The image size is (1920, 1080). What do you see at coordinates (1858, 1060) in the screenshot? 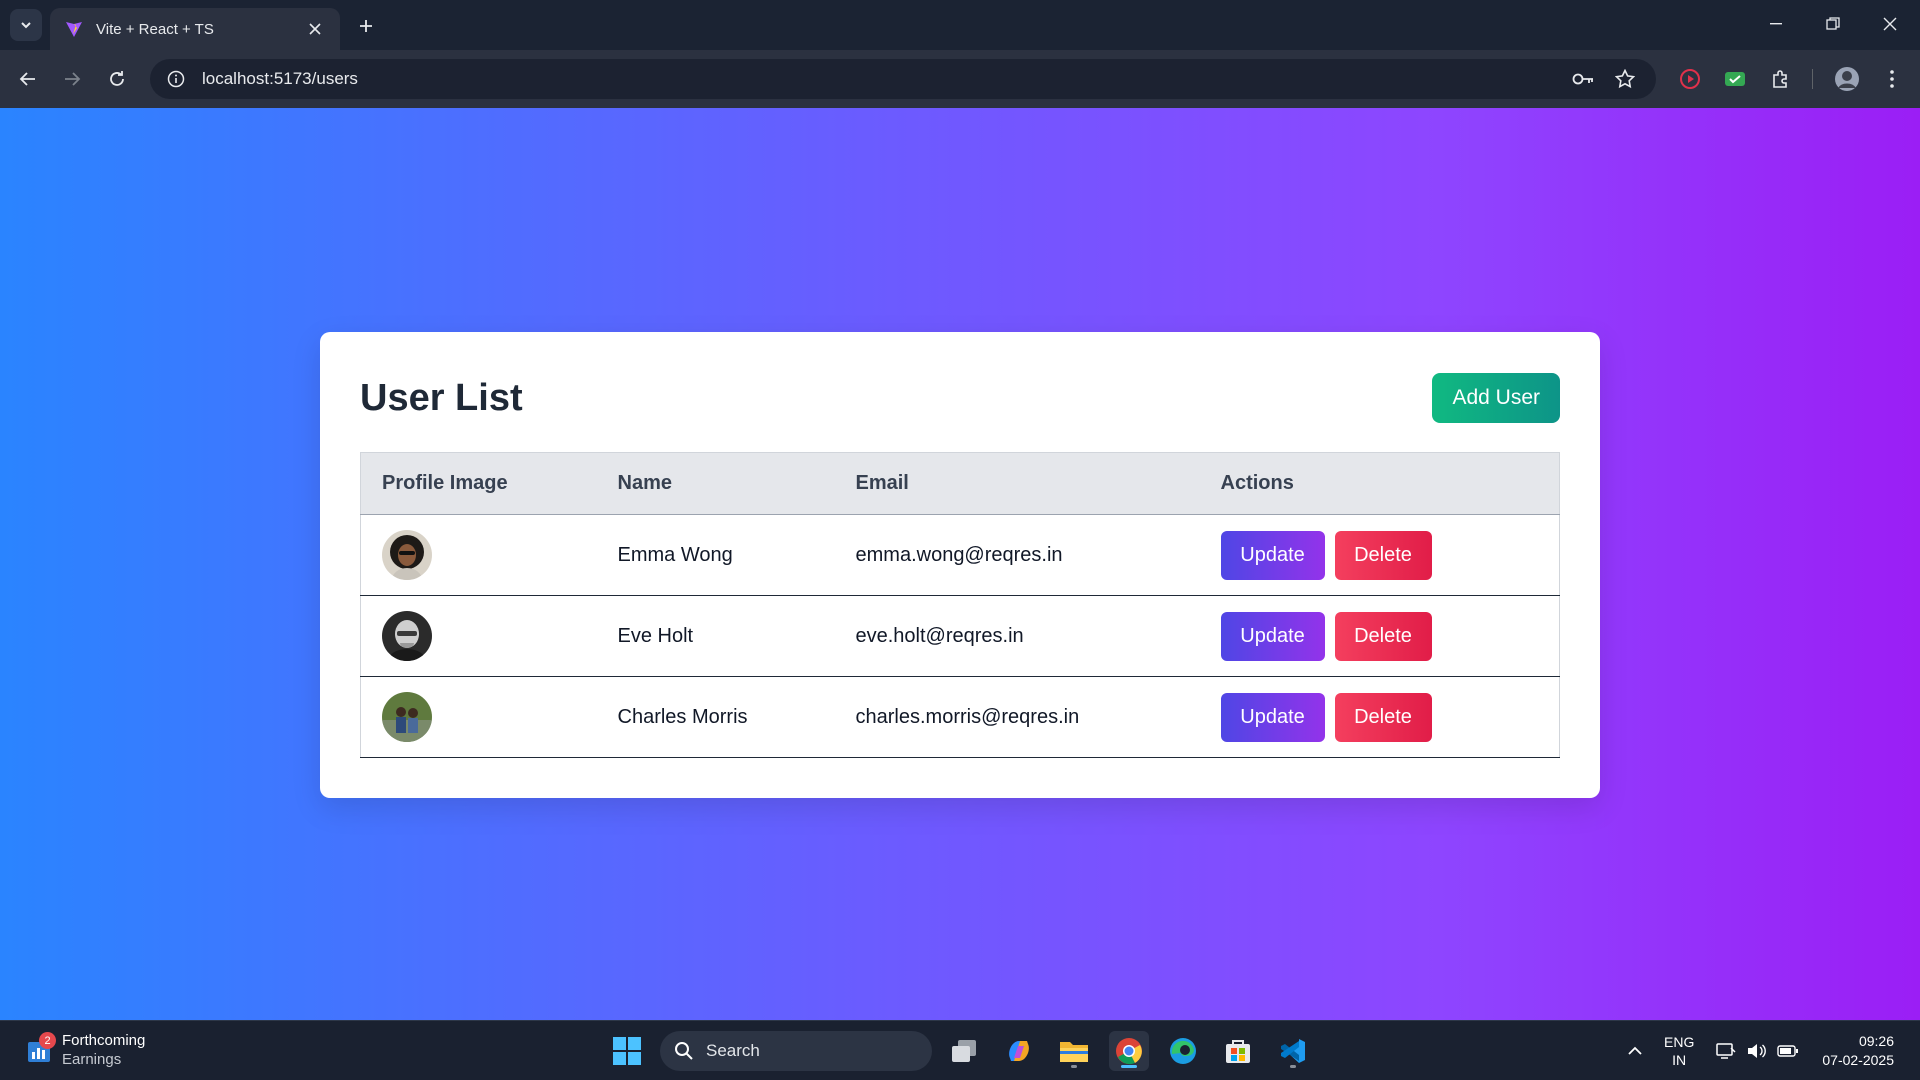
I see `clock-date: 07-02-2025` at bounding box center [1858, 1060].